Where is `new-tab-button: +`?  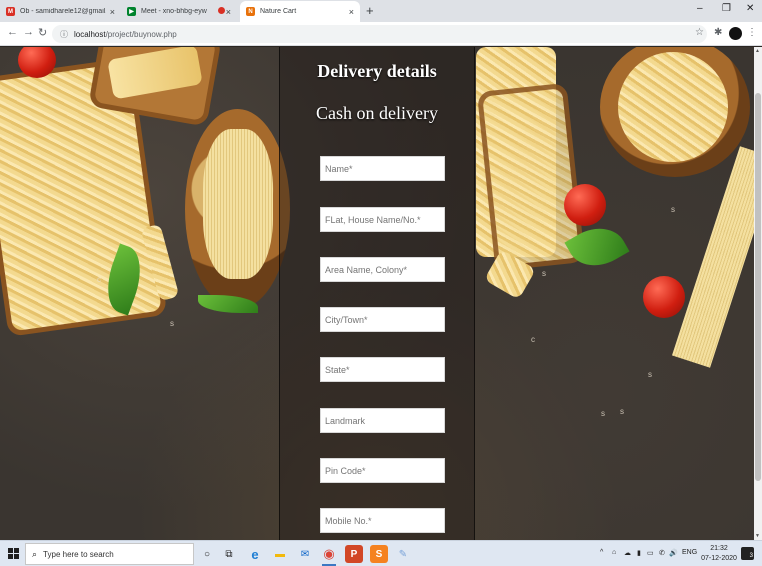
new-tab-button: + is located at coordinates (370, 10).